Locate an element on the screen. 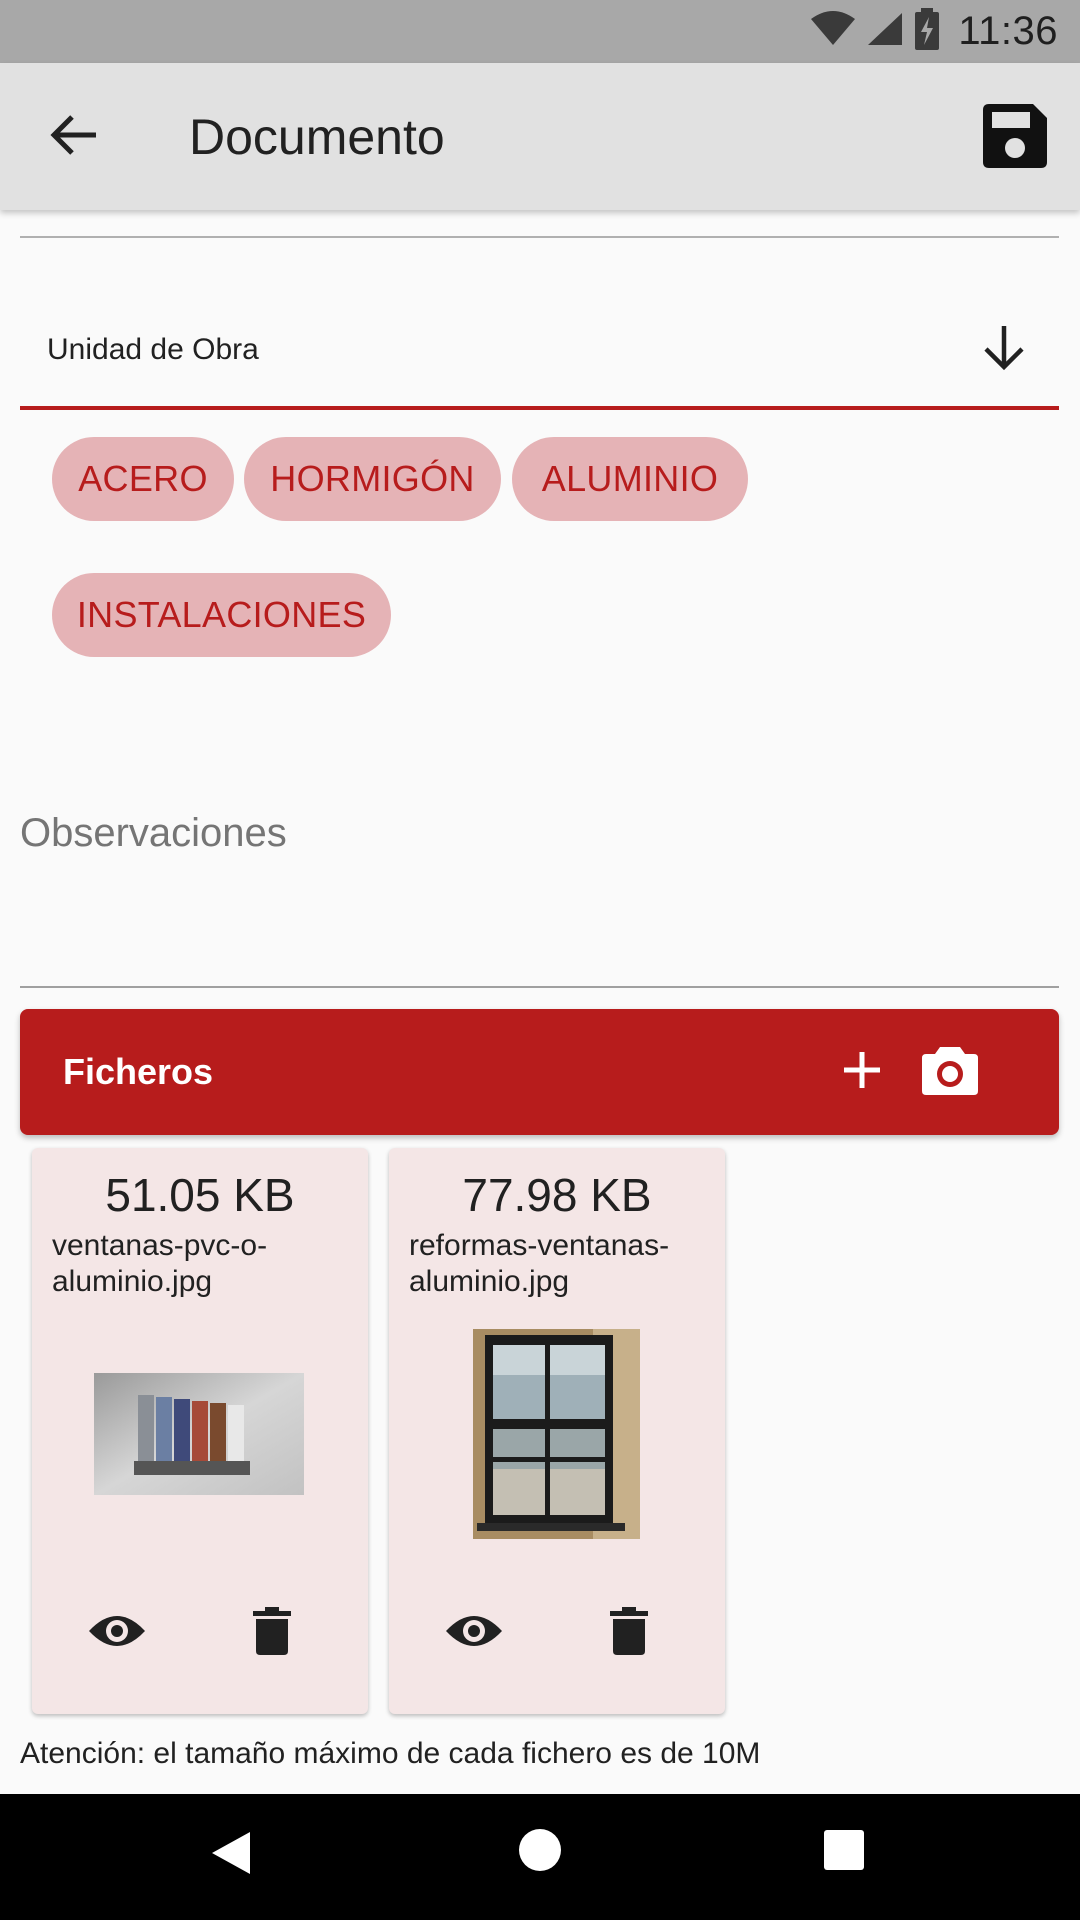  save-icon is located at coordinates (1015, 138).